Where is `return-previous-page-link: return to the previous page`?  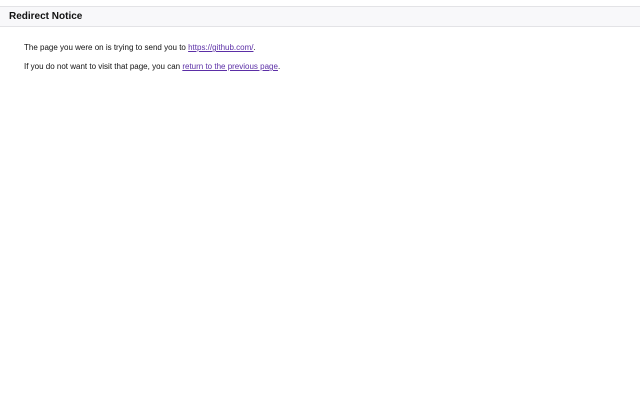
return-previous-page-link: return to the previous page is located at coordinates (230, 66).